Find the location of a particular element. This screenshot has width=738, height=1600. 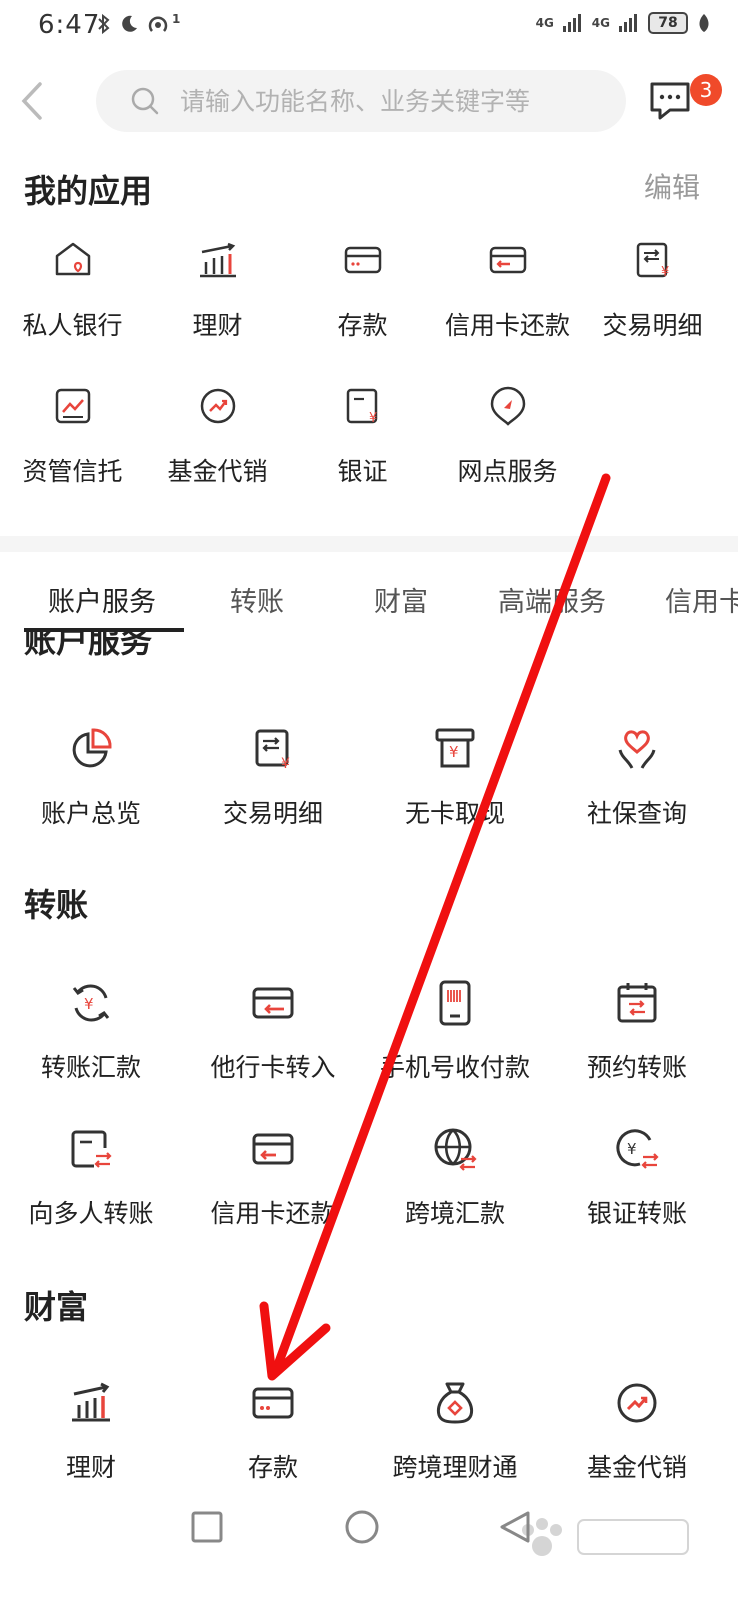

item-securities-transfer: ¥ 银证转账 is located at coordinates (637, 1177).